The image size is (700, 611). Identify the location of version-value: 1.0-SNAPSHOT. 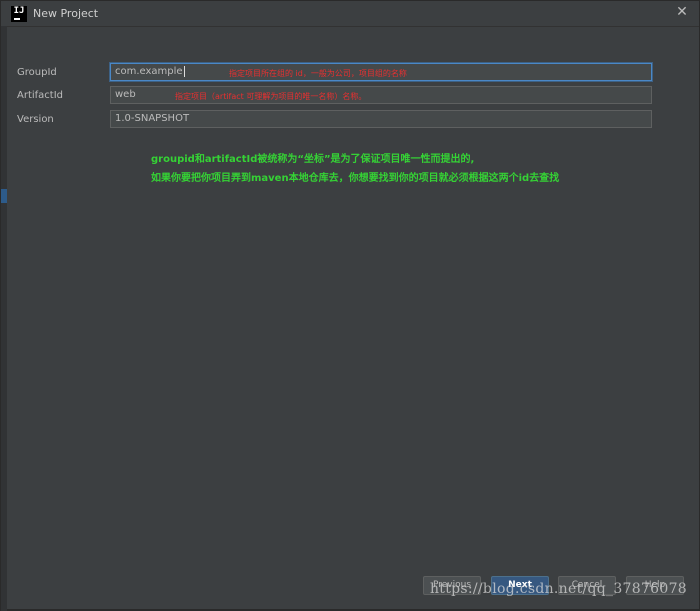
(152, 118).